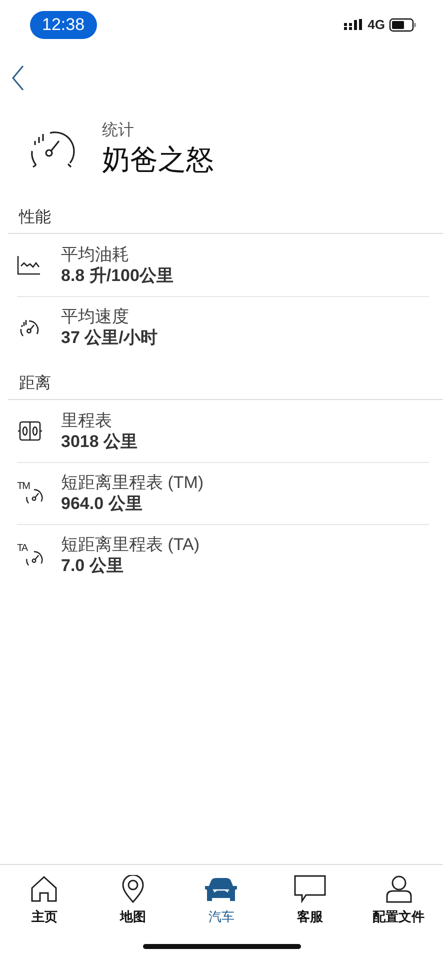 This screenshot has height=960, width=443. I want to click on stat-value: 7.0 公里, so click(92, 566).